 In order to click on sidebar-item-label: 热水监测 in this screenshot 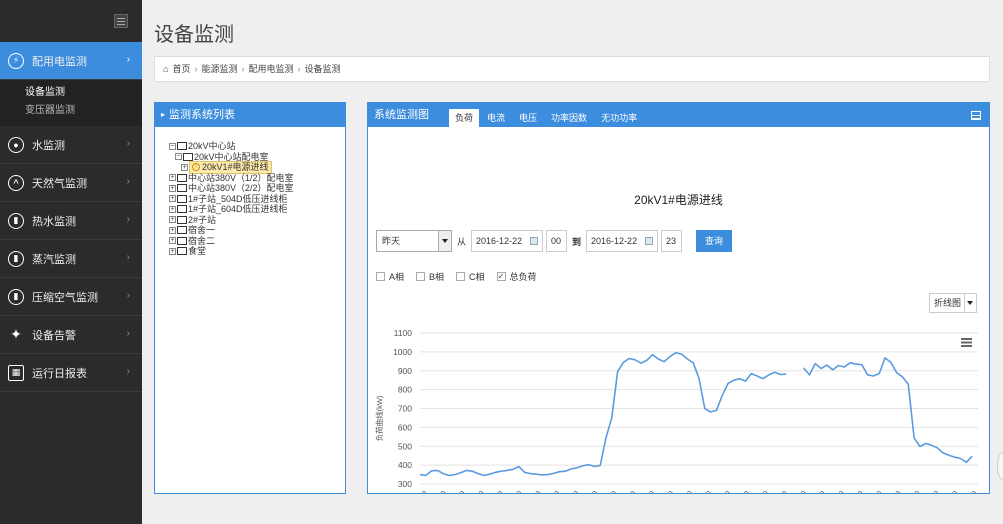, I will do `click(54, 221)`.